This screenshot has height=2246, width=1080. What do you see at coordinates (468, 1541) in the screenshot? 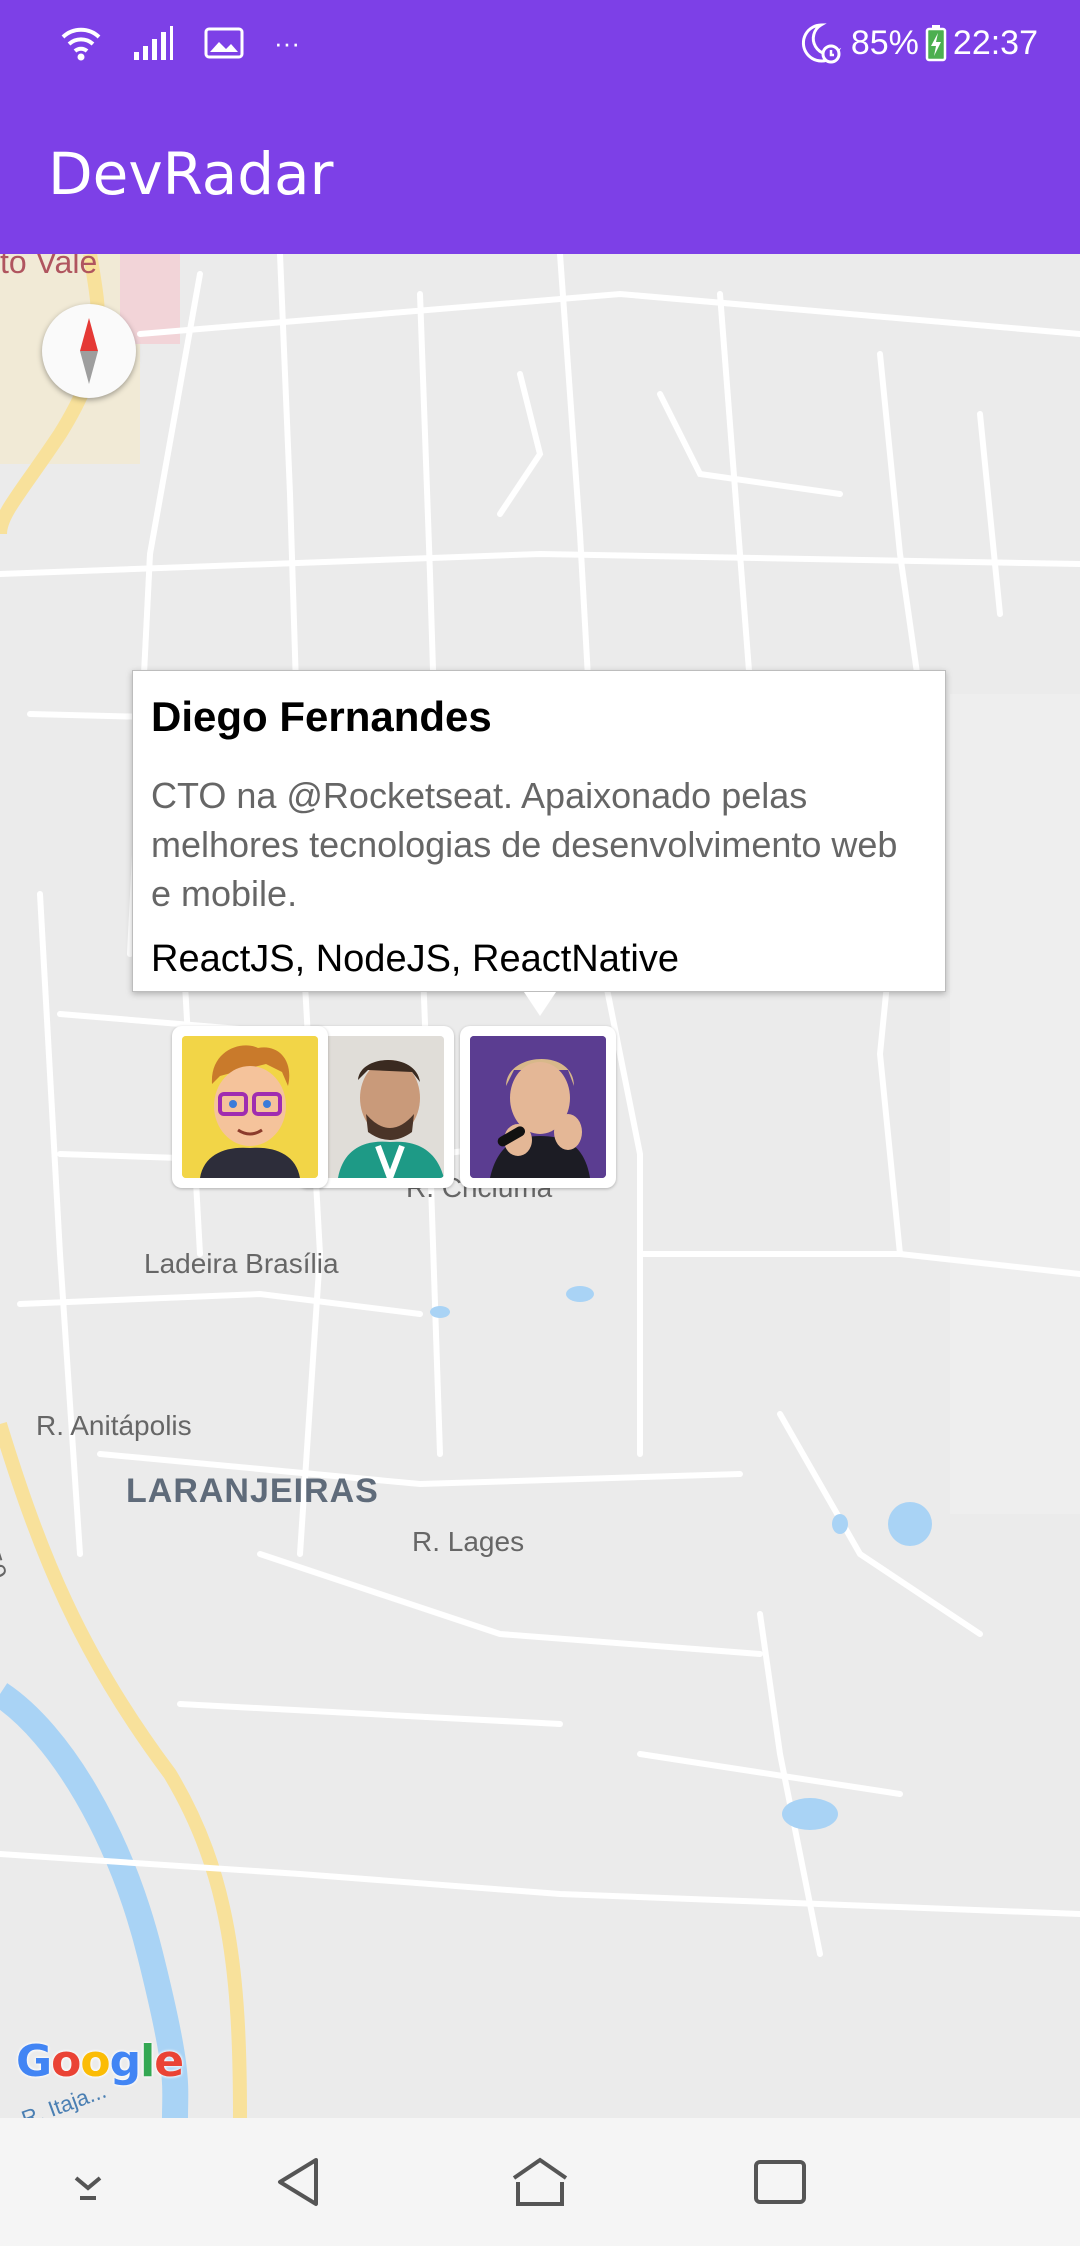
I see `map-label-lages: R. Lages` at bounding box center [468, 1541].